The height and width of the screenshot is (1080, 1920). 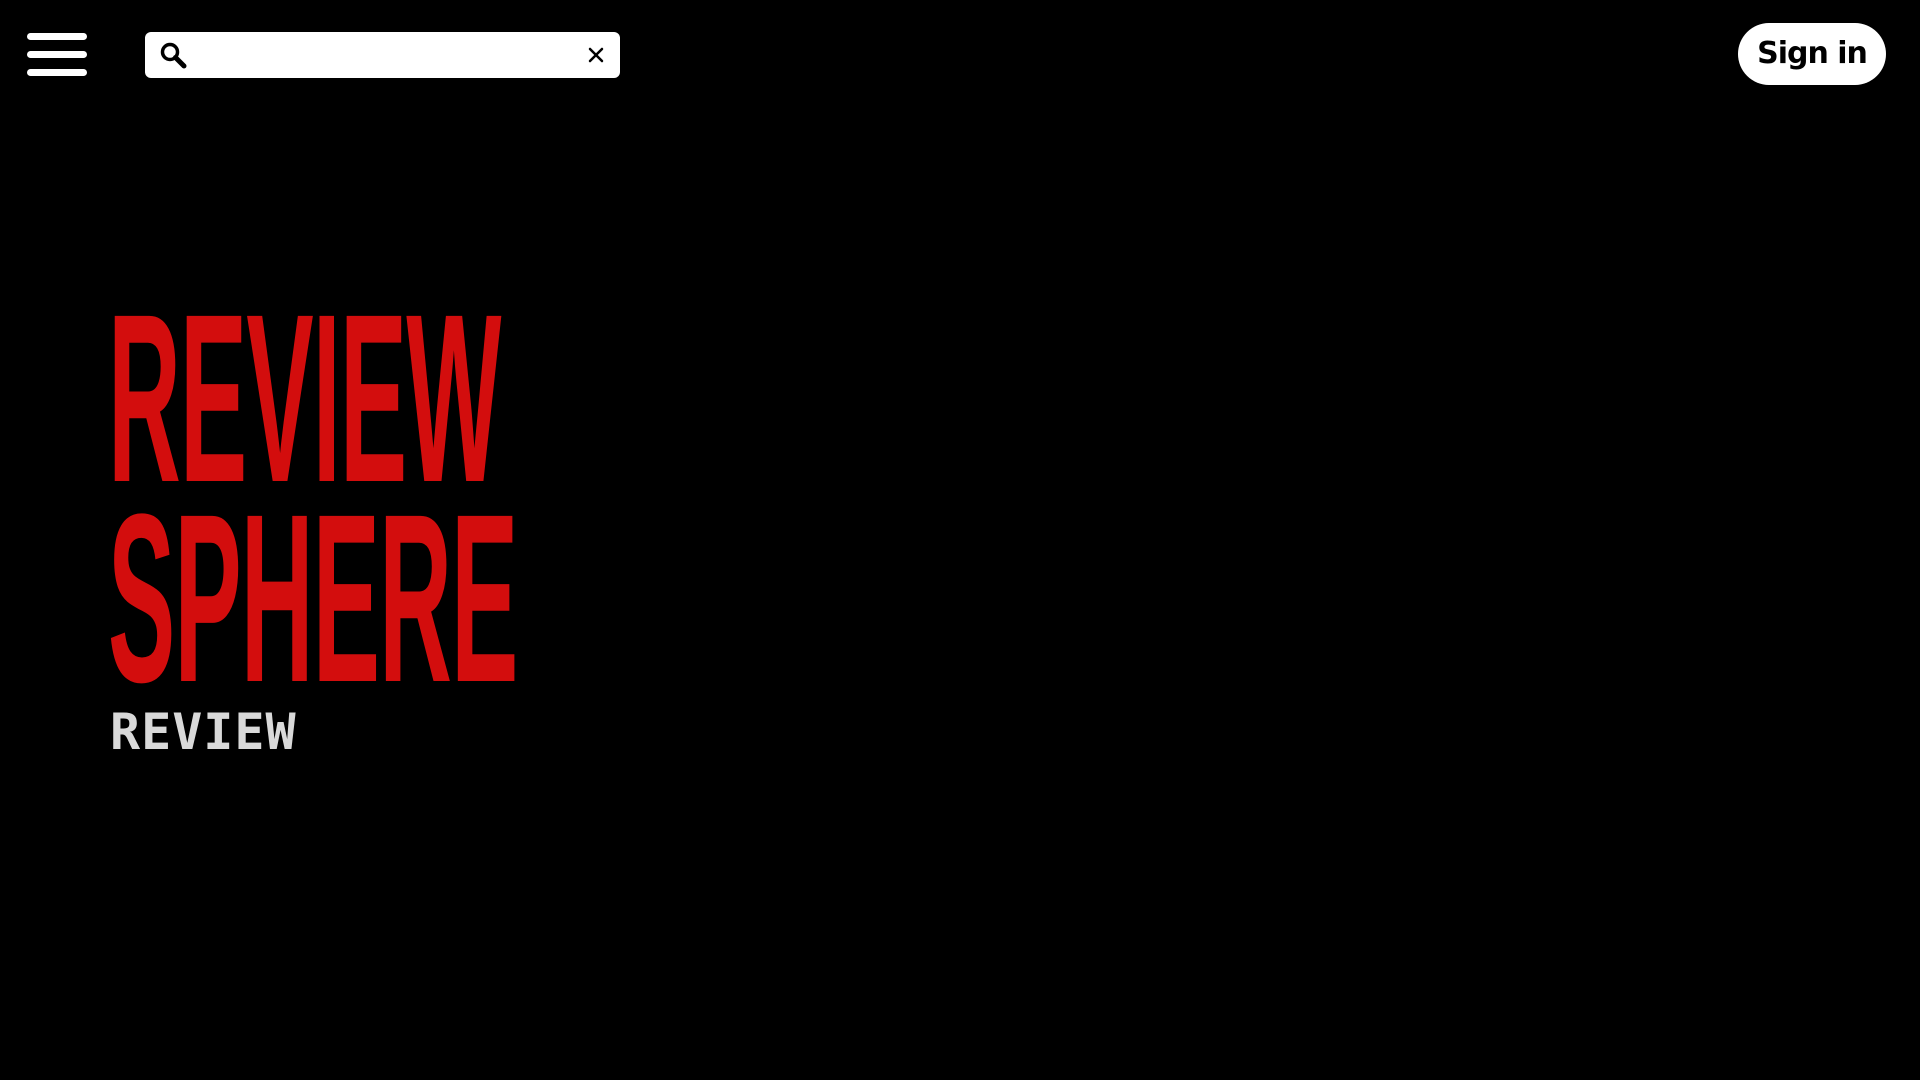 What do you see at coordinates (313, 598) in the screenshot?
I see `logo-line-sphere: SPHERE` at bounding box center [313, 598].